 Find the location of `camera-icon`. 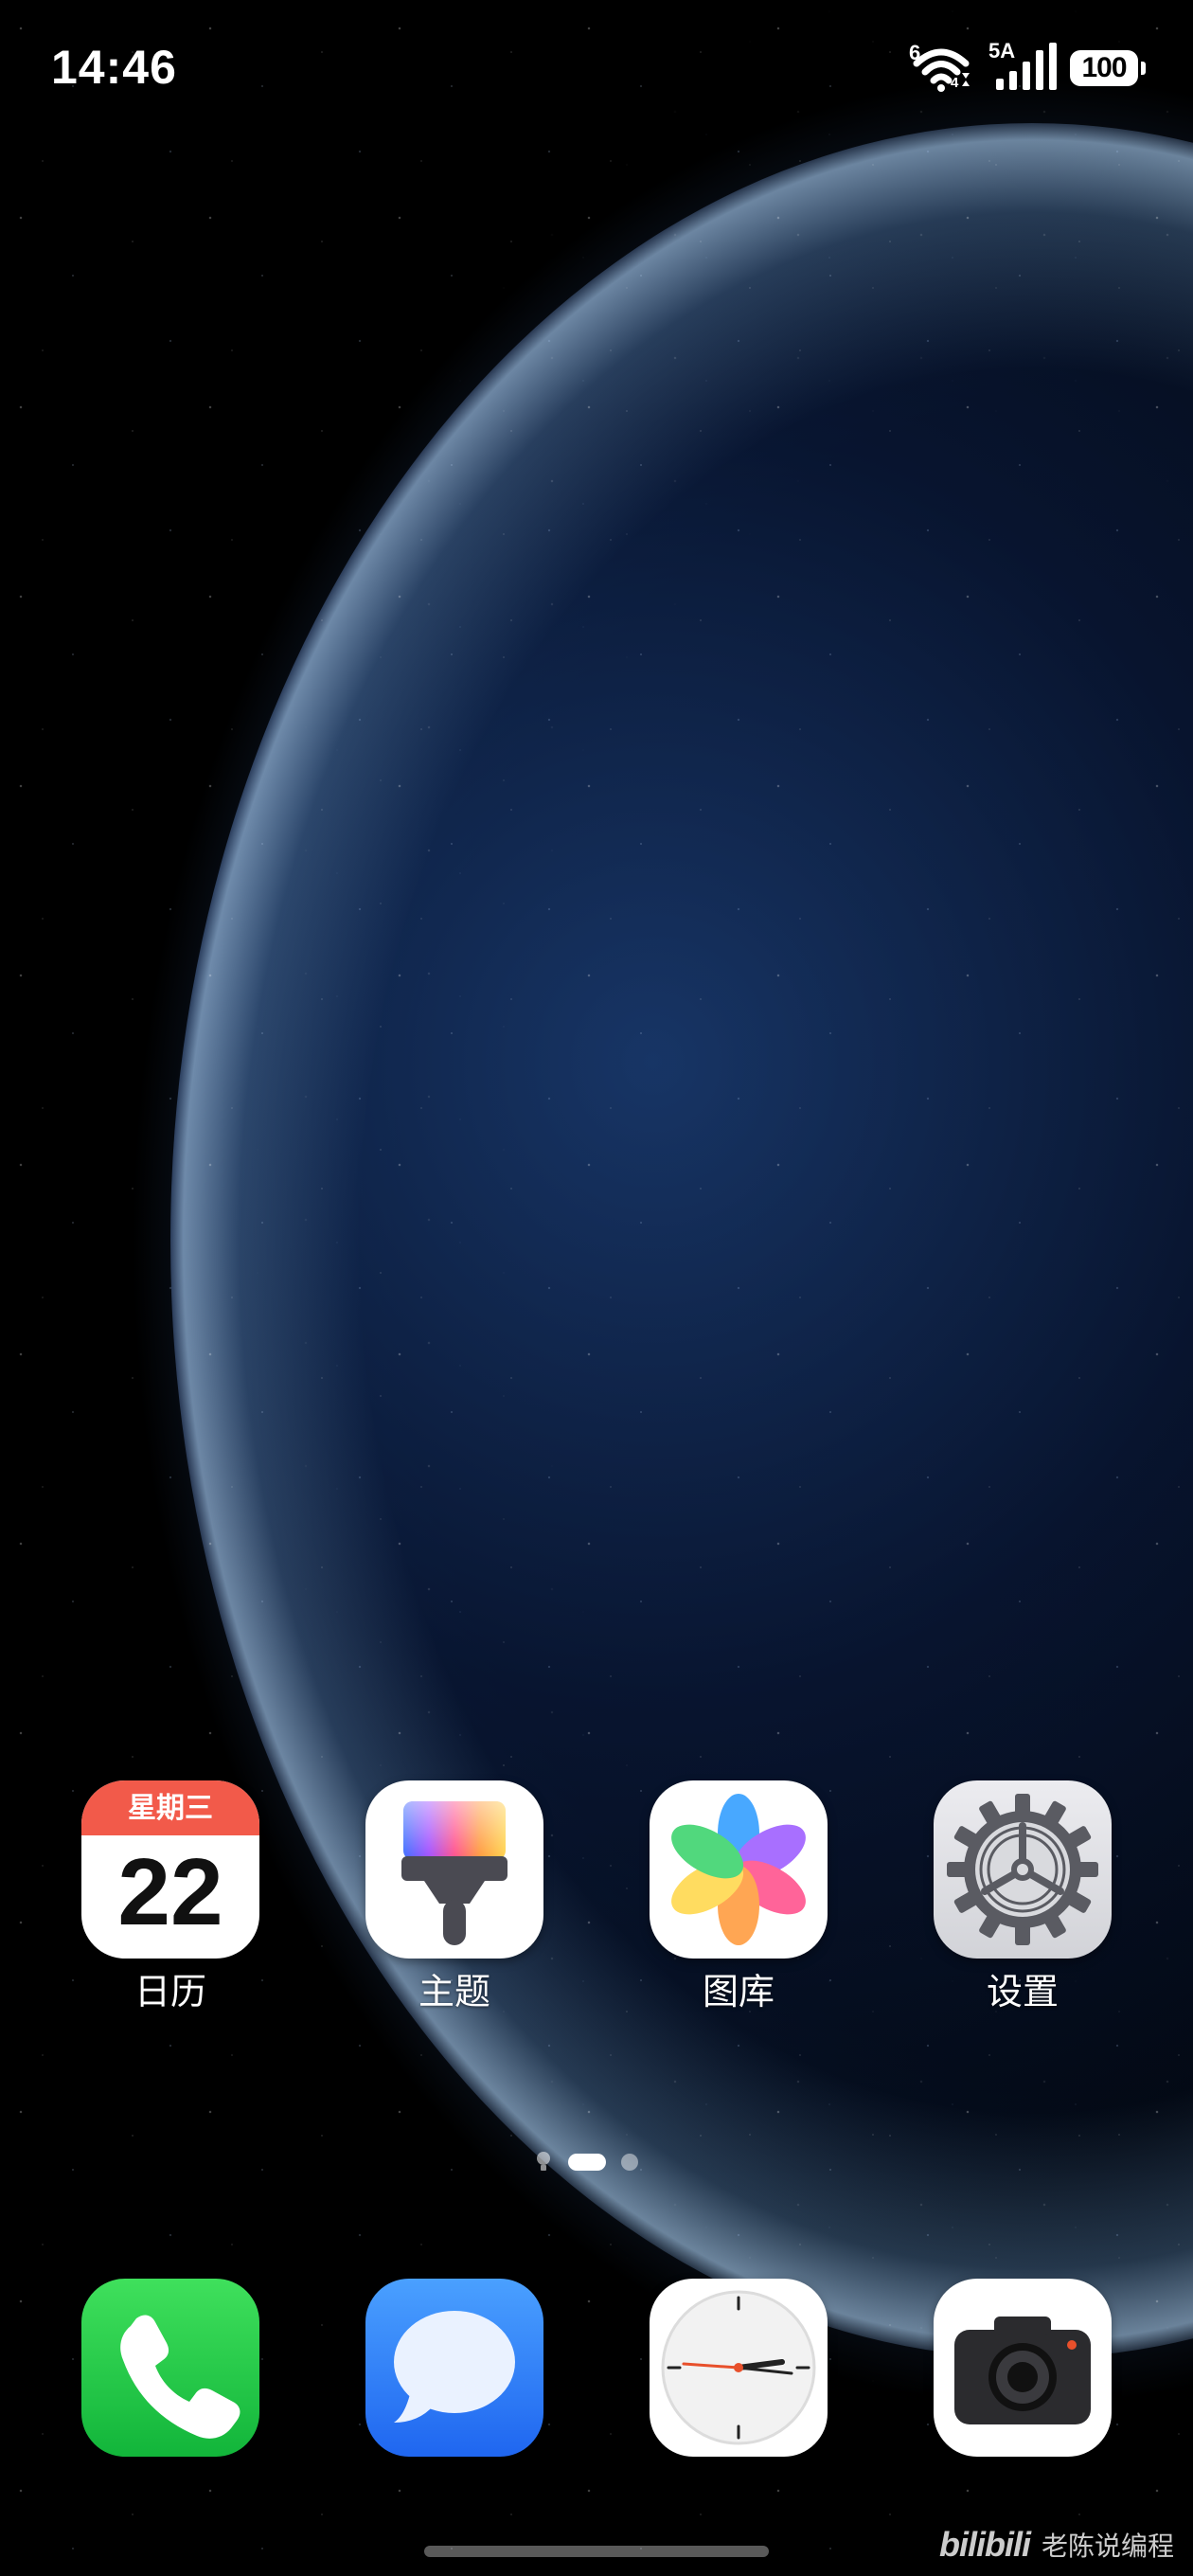

camera-icon is located at coordinates (1023, 2368).